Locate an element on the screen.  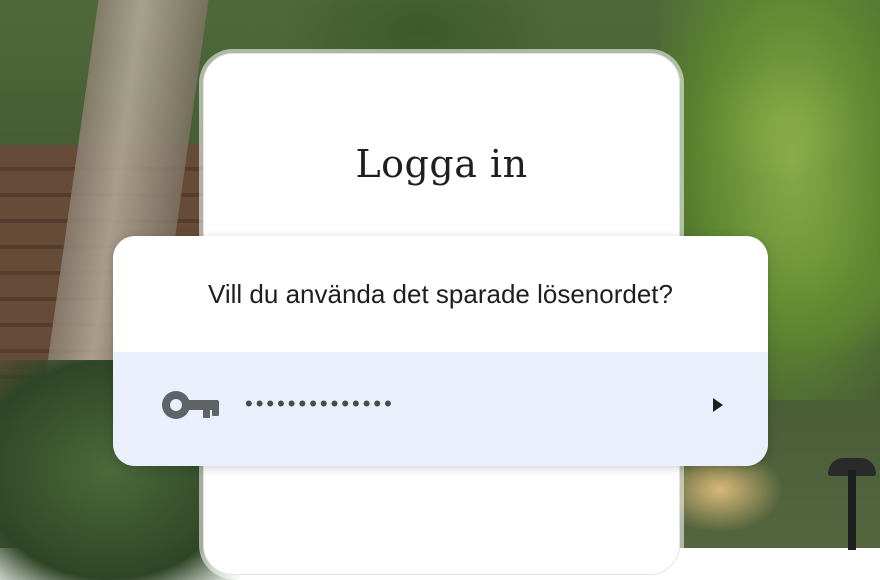
masked-password: •••••••••••••• is located at coordinates (320, 403).